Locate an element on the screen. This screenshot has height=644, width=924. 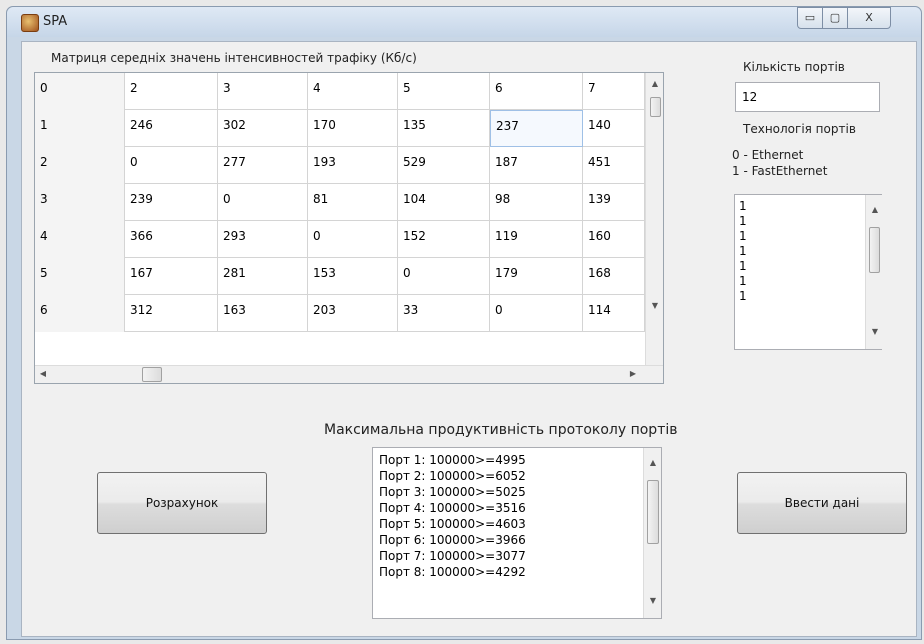
grid-cell: 163 is located at coordinates (263, 313).